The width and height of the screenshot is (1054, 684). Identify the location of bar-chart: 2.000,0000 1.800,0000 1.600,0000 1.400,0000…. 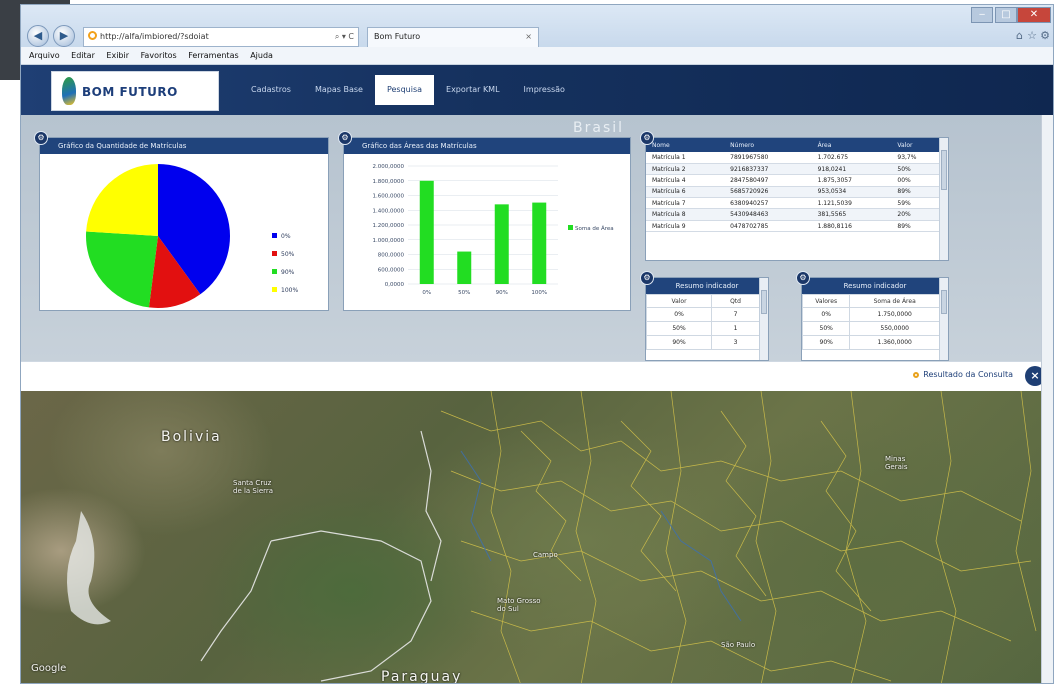
(493, 230).